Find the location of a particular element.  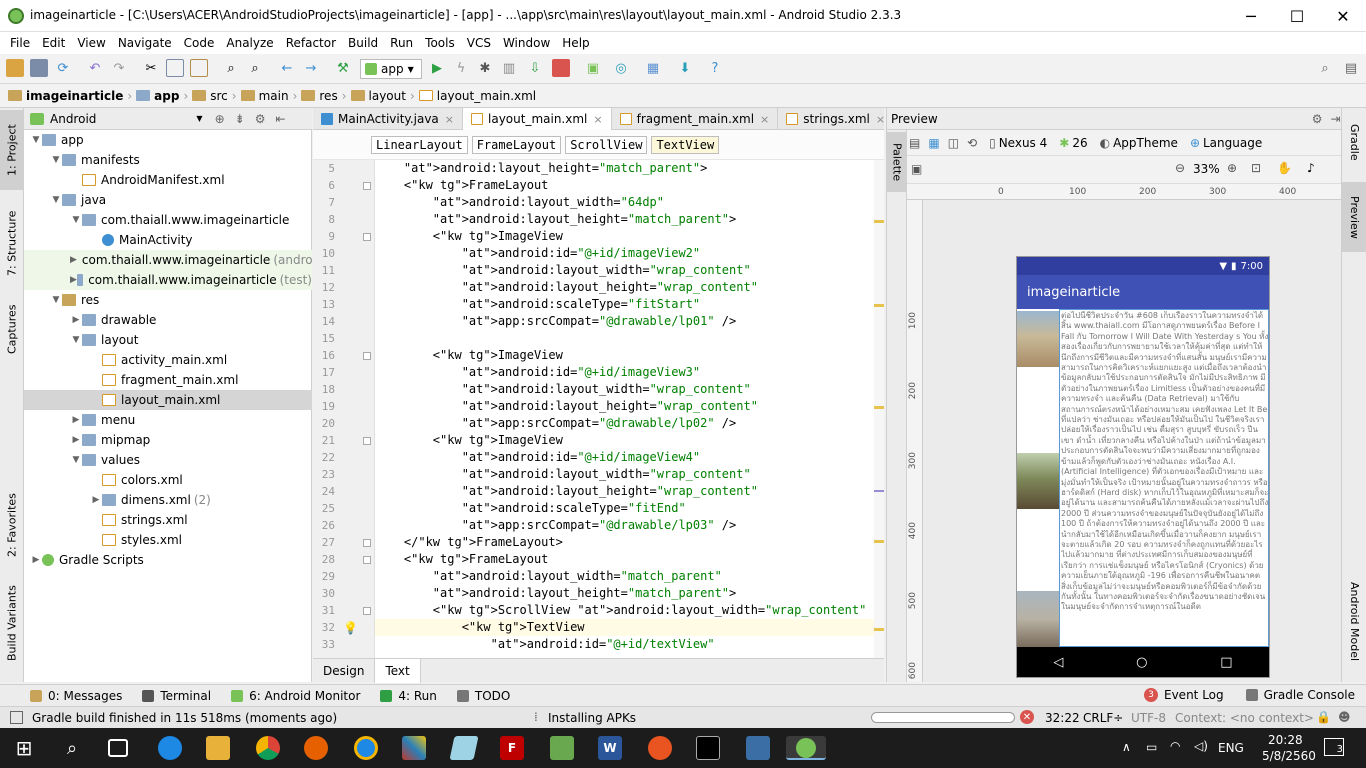

android-studio-taskbar-icon is located at coordinates (806, 748).